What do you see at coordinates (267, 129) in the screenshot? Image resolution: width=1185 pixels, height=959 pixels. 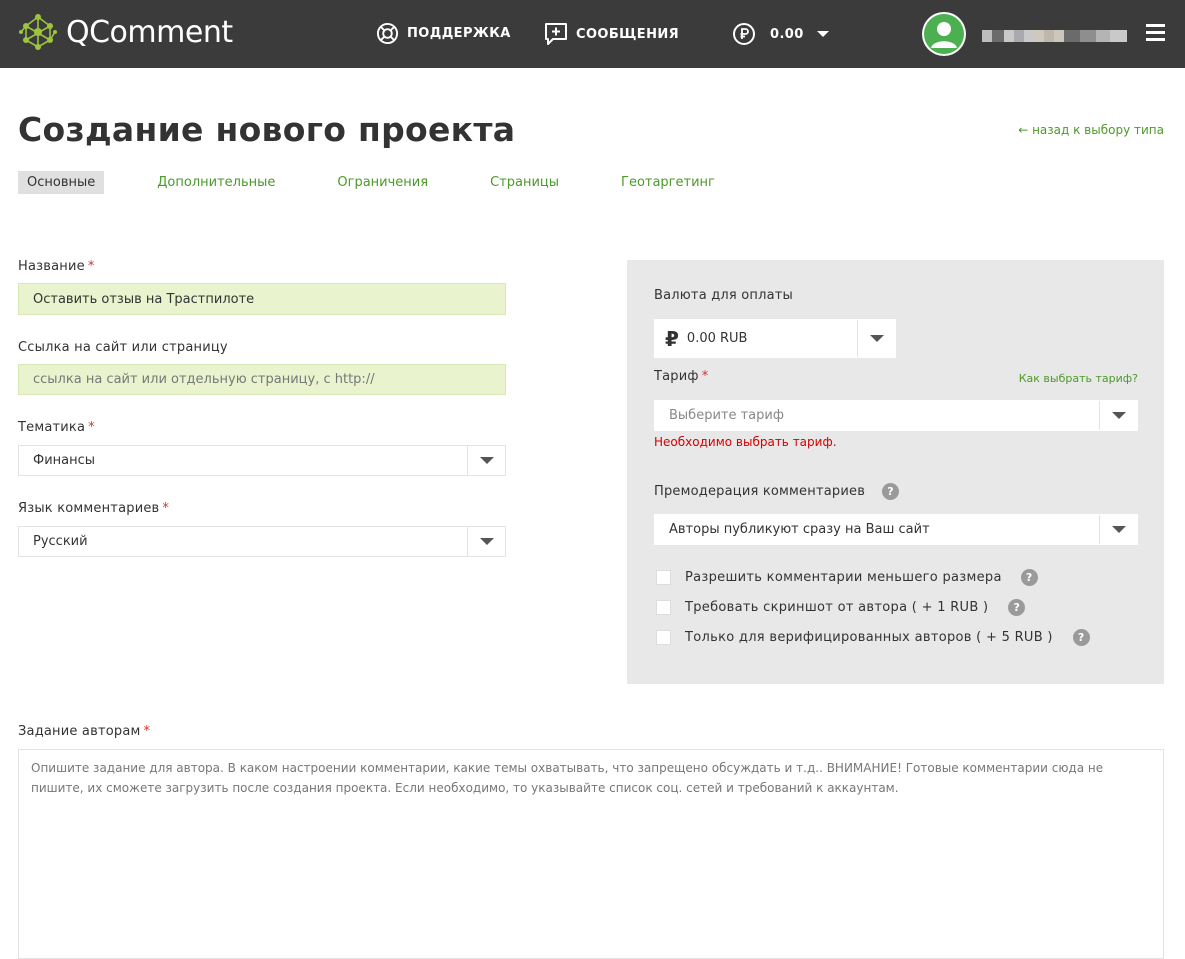 I see `page-title: Создание нового проекта` at bounding box center [267, 129].